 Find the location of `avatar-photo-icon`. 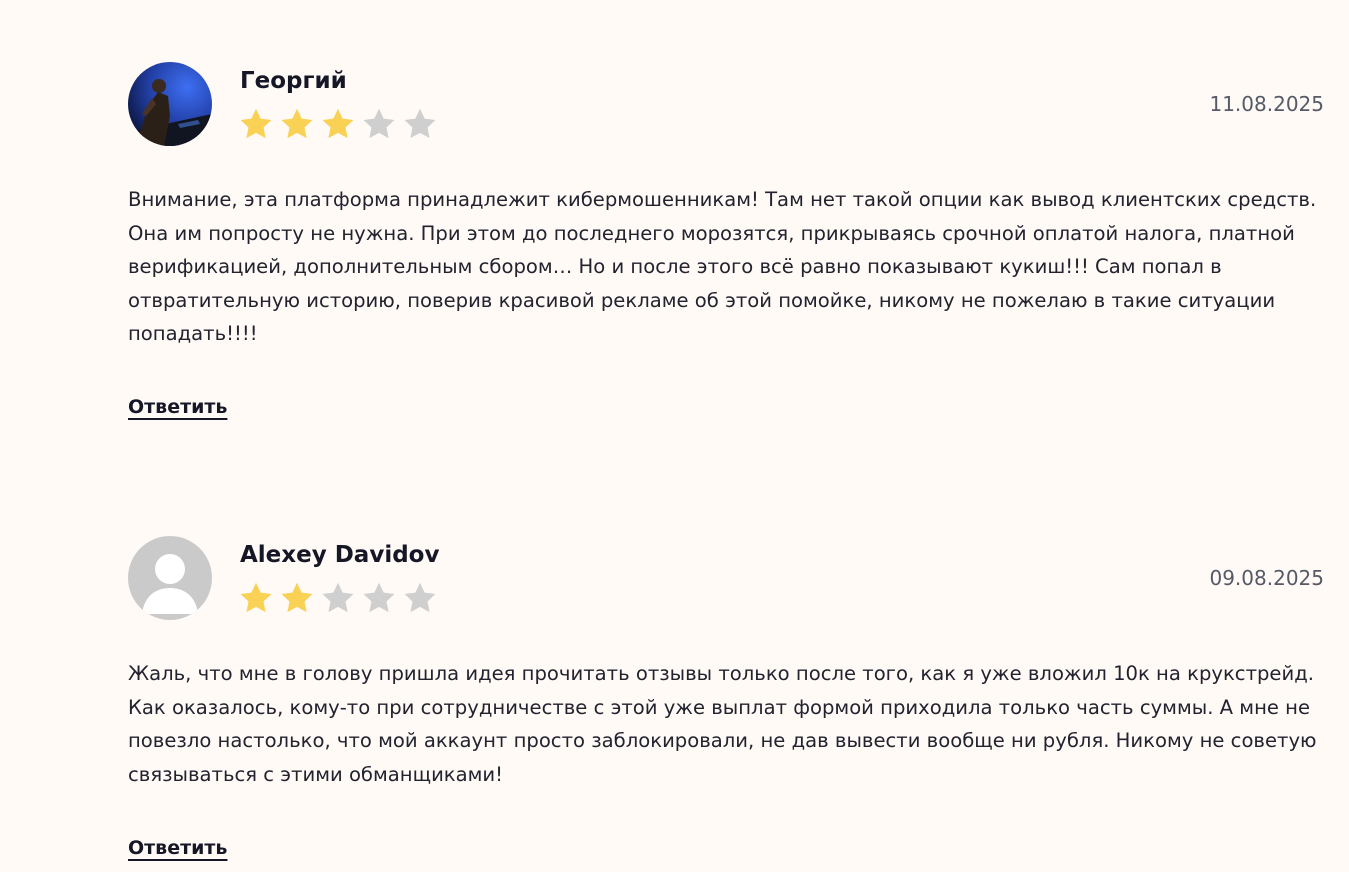

avatar-photo-icon is located at coordinates (170, 104).